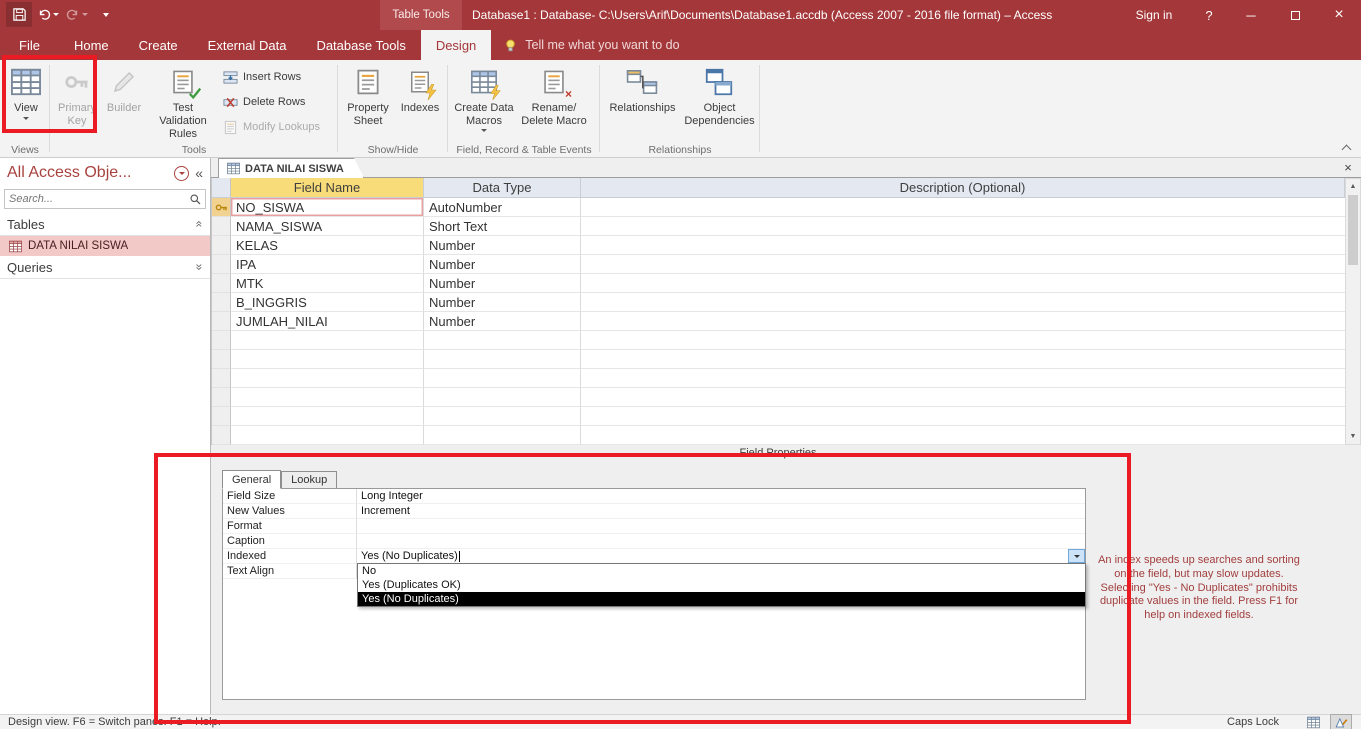 Image resolution: width=1361 pixels, height=729 pixels. I want to click on tab-external-data: External Data, so click(247, 45).